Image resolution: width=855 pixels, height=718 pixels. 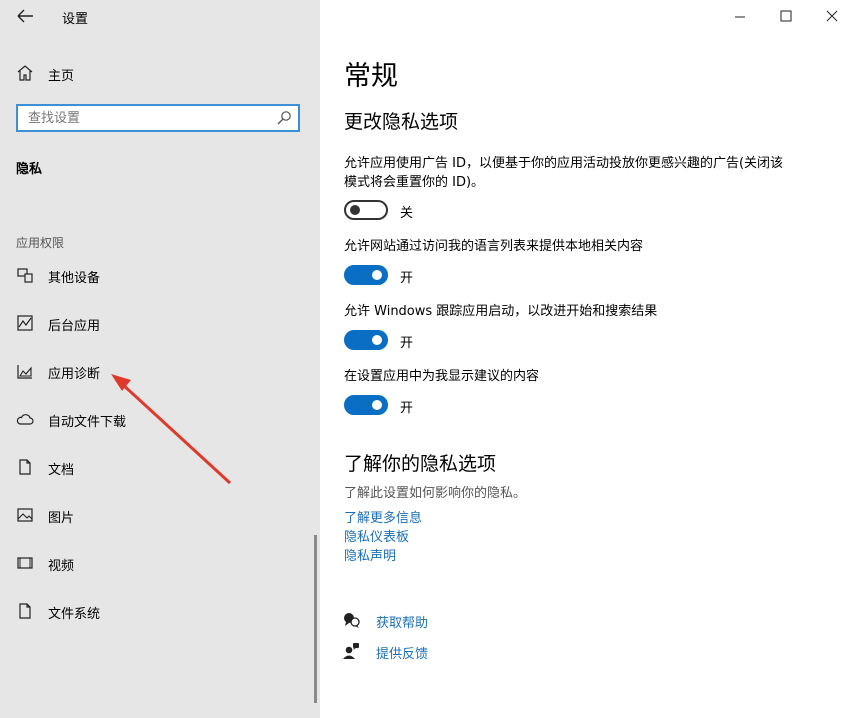 I want to click on feedback-label: 提供反馈, so click(x=402, y=652).